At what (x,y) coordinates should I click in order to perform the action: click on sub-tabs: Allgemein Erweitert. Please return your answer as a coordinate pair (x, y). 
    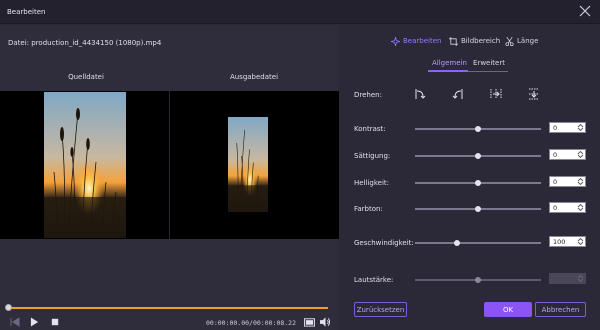
    Looking at the image, I should click on (470, 66).